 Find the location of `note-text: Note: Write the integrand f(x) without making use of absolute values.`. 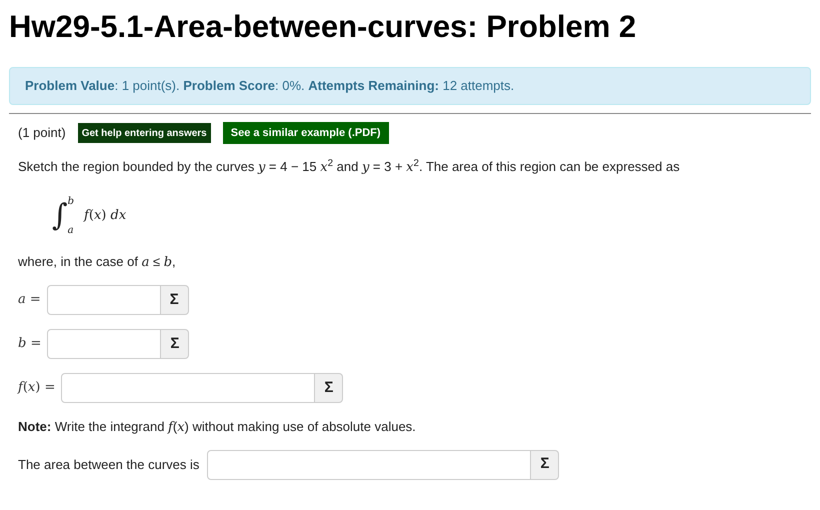

note-text: Note: Write the integrand f(x) without making use of absolute values. is located at coordinates (217, 427).